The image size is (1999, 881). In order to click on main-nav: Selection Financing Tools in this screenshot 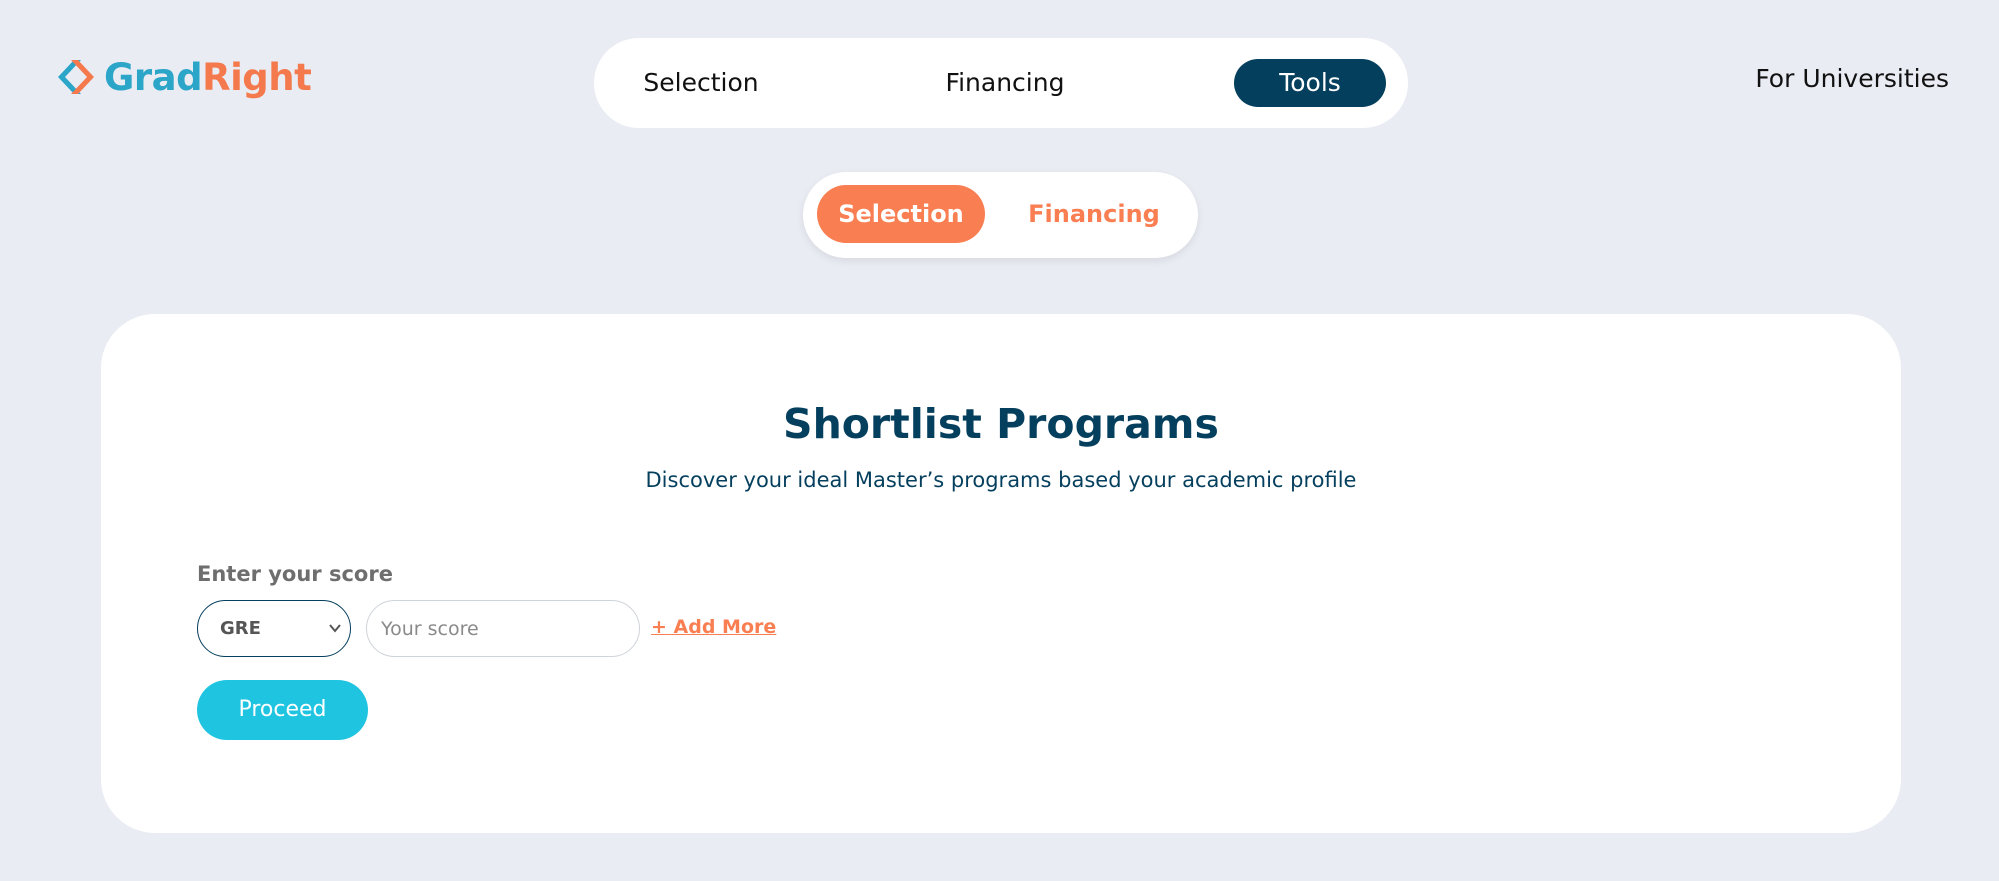, I will do `click(1001, 83)`.